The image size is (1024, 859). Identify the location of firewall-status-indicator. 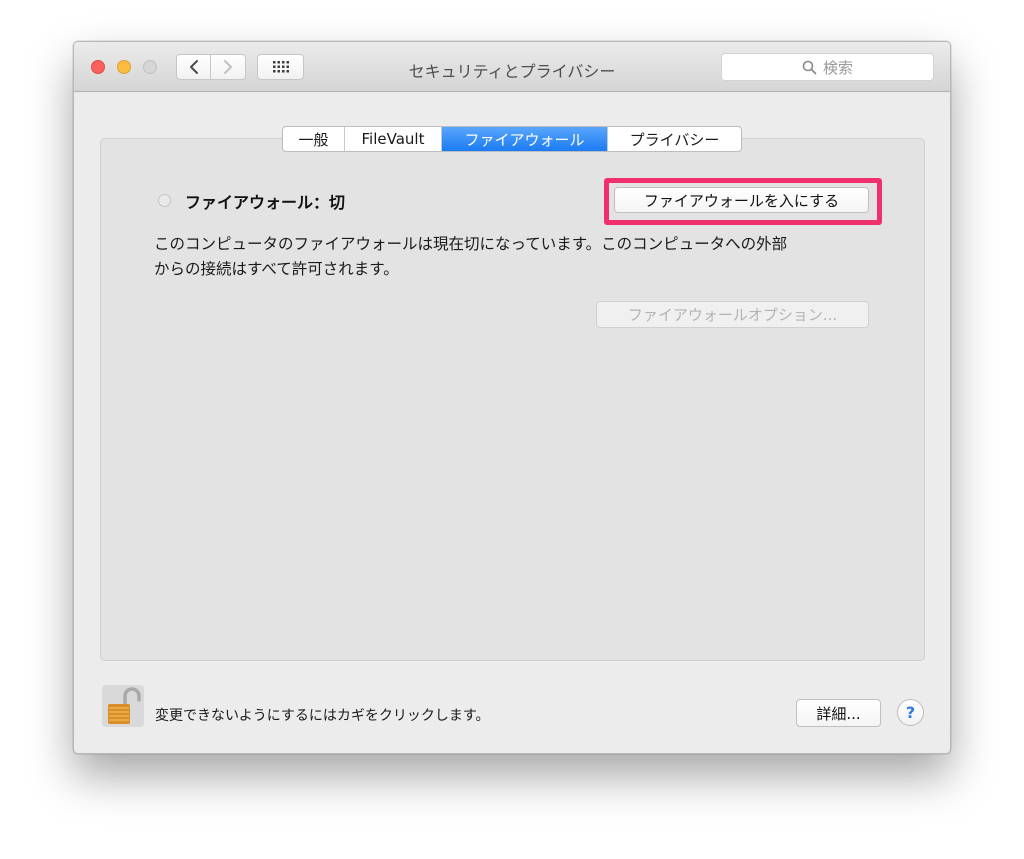
(164, 200).